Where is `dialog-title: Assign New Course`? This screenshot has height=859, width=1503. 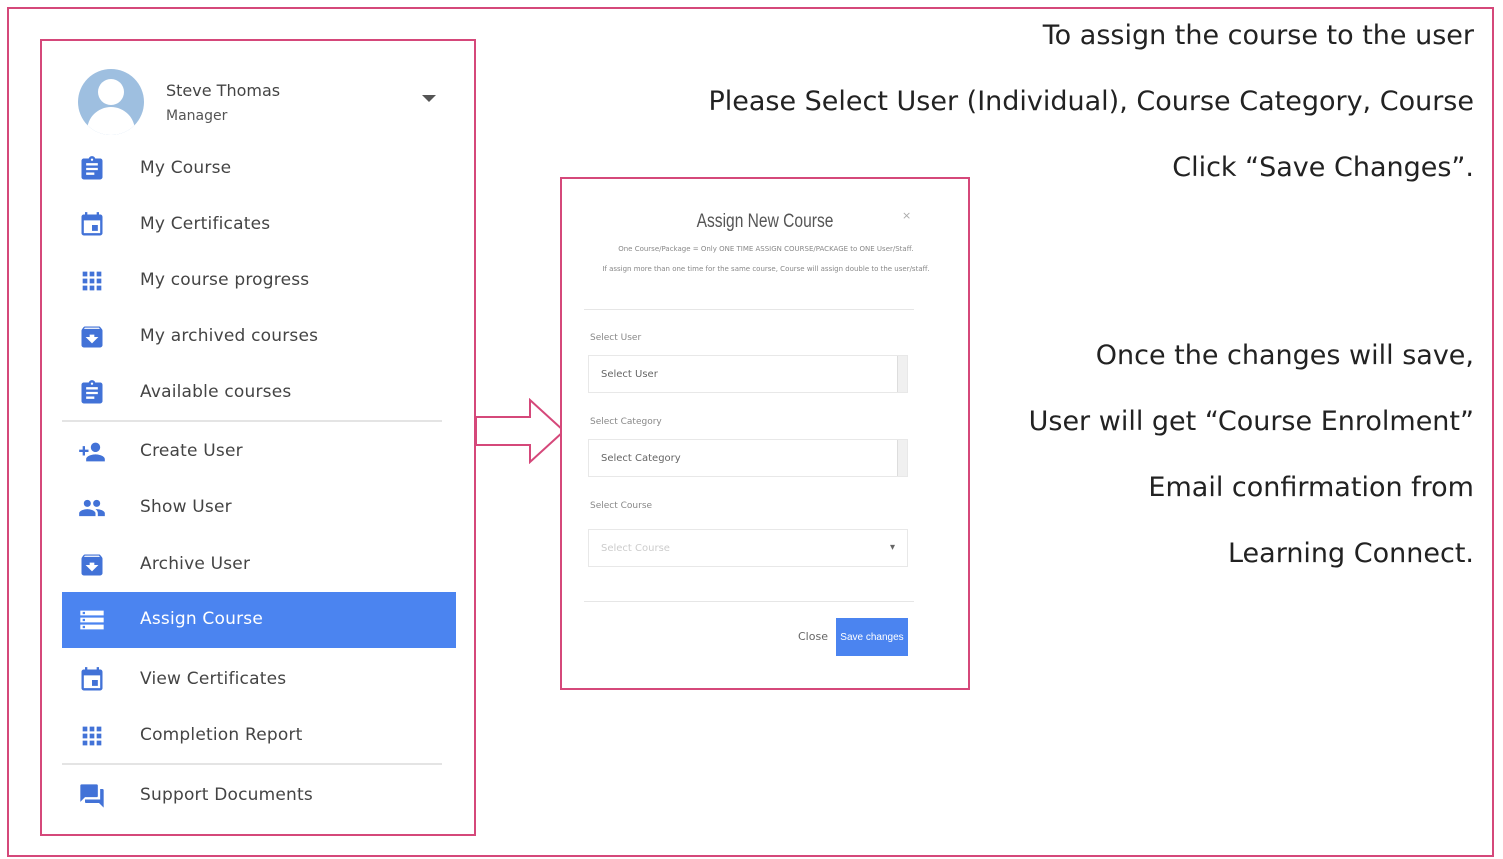 dialog-title: Assign New Course is located at coordinates (765, 221).